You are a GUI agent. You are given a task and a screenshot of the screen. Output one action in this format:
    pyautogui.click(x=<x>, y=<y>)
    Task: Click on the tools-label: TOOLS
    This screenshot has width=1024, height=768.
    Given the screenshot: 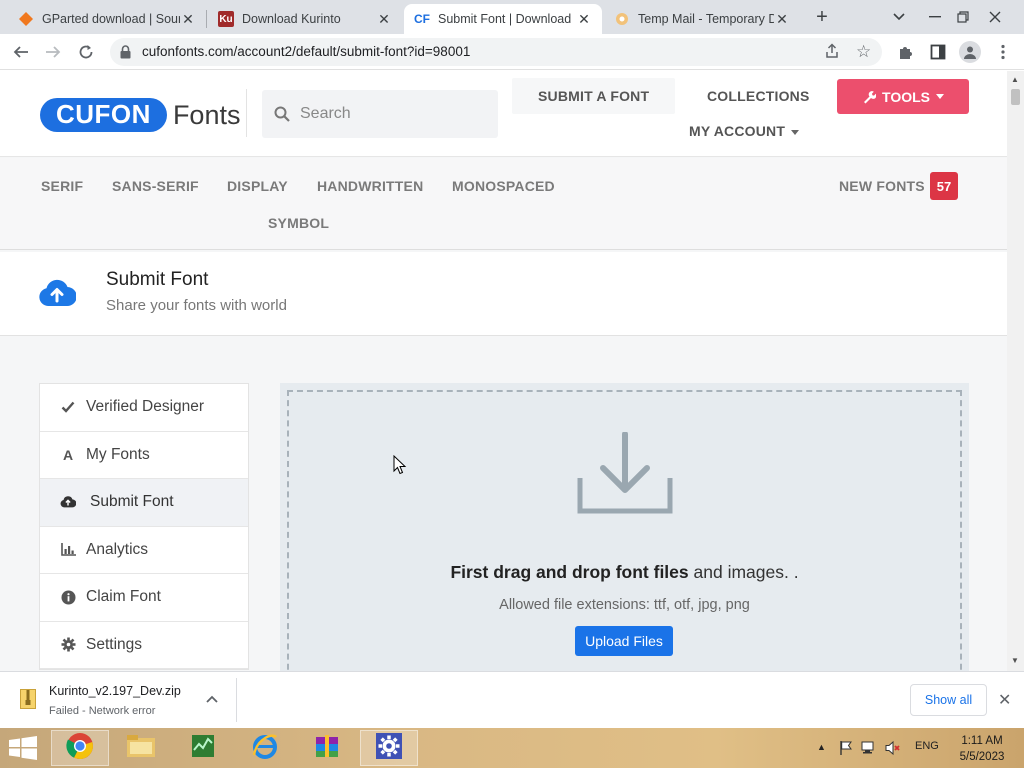 What is the action you would take?
    pyautogui.click(x=906, y=96)
    